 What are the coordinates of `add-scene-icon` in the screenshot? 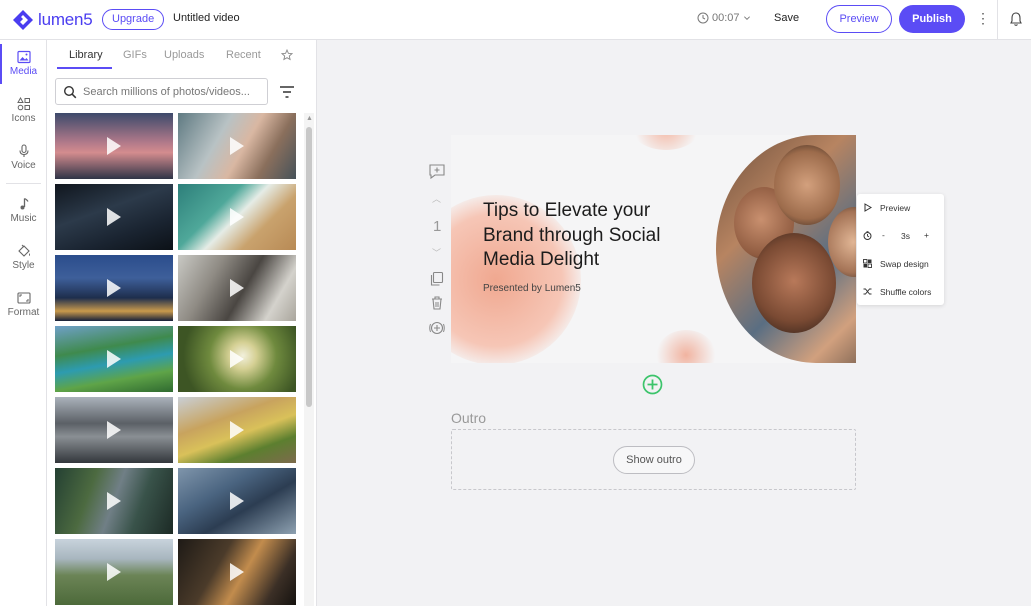 It's located at (652, 384).